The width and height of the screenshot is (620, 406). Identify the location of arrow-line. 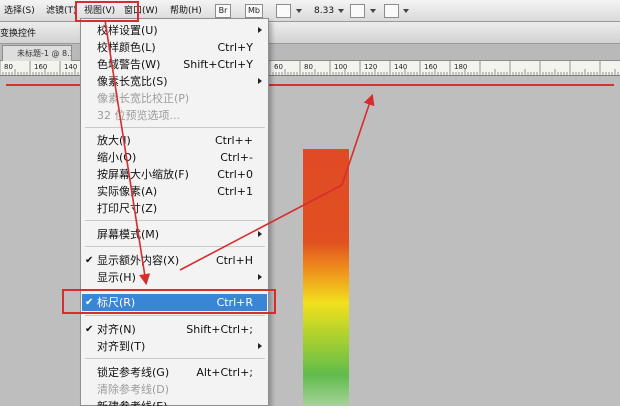
(261, 227).